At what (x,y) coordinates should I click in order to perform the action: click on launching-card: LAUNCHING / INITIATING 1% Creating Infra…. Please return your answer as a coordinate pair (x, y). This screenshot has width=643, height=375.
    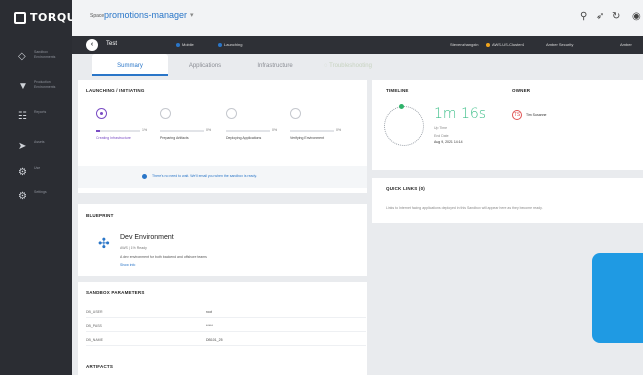
    Looking at the image, I should click on (222, 136).